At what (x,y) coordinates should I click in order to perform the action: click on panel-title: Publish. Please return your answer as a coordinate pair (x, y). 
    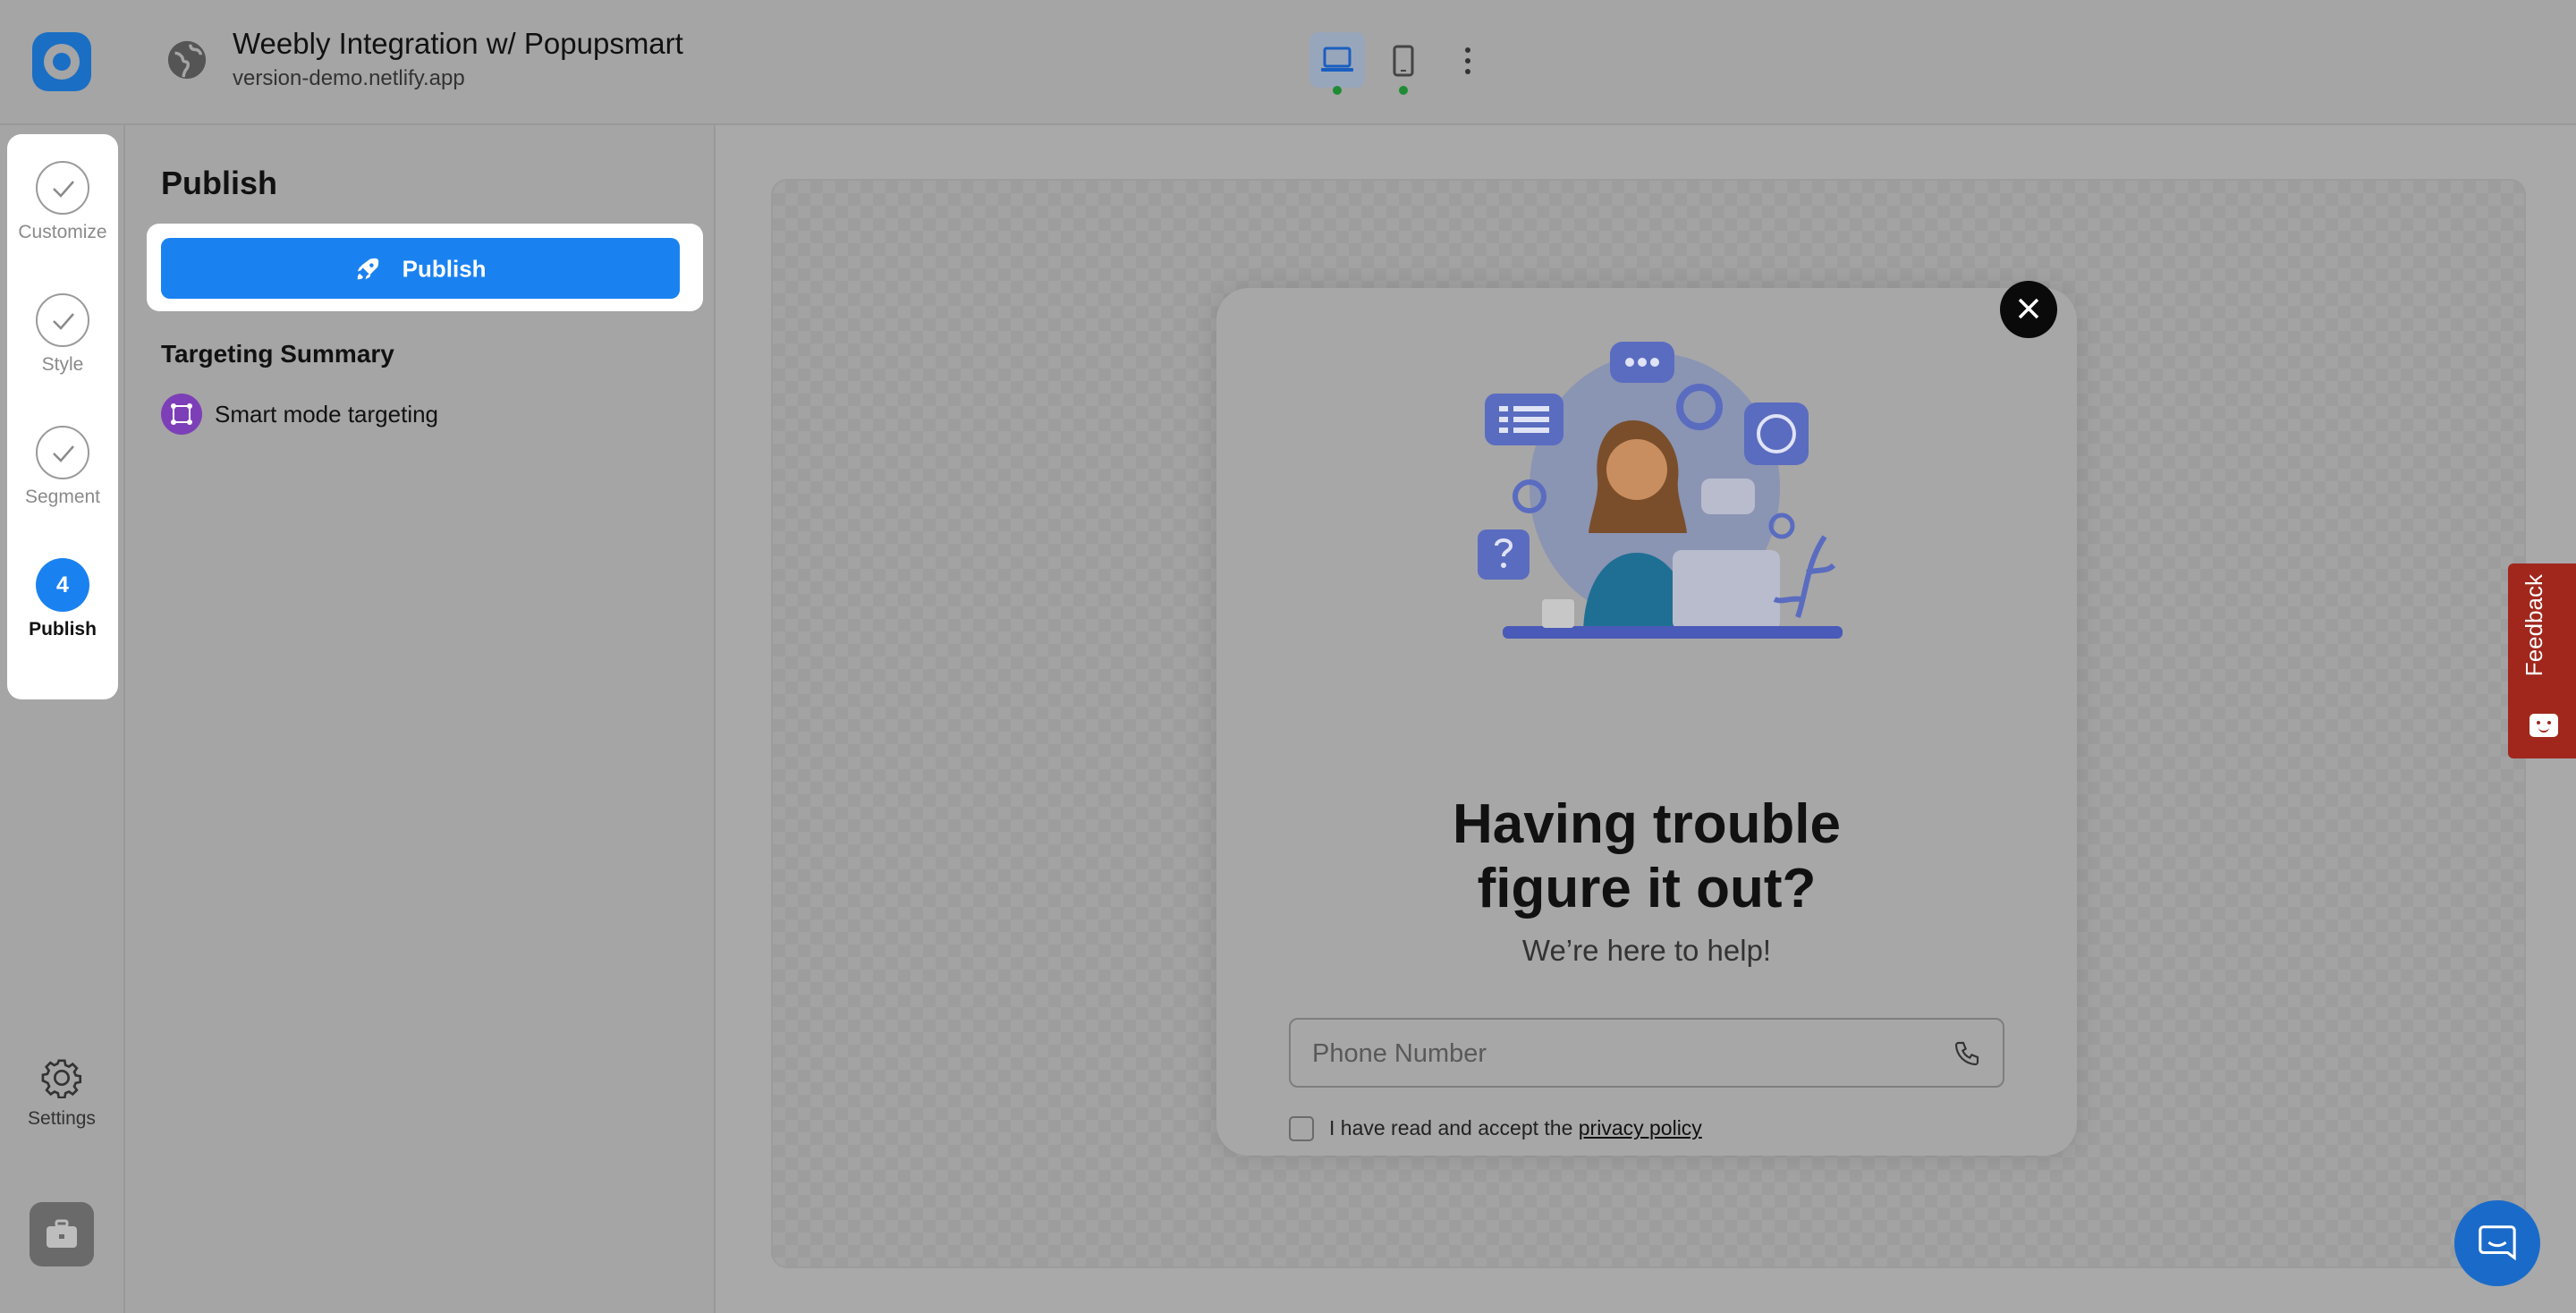
    Looking at the image, I should click on (219, 183).